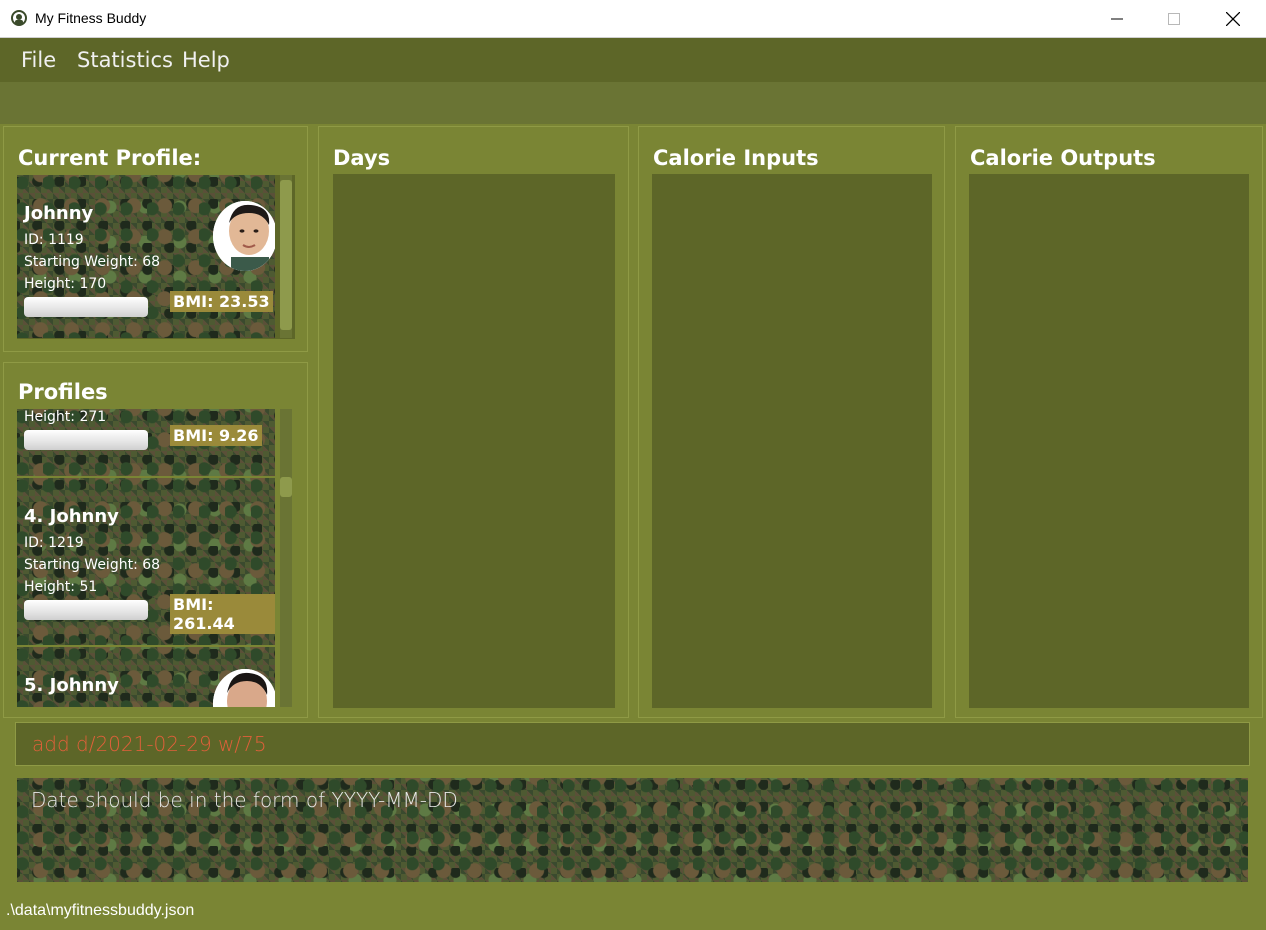  What do you see at coordinates (65, 284) in the screenshot?
I see `profile-height: Height: 170` at bounding box center [65, 284].